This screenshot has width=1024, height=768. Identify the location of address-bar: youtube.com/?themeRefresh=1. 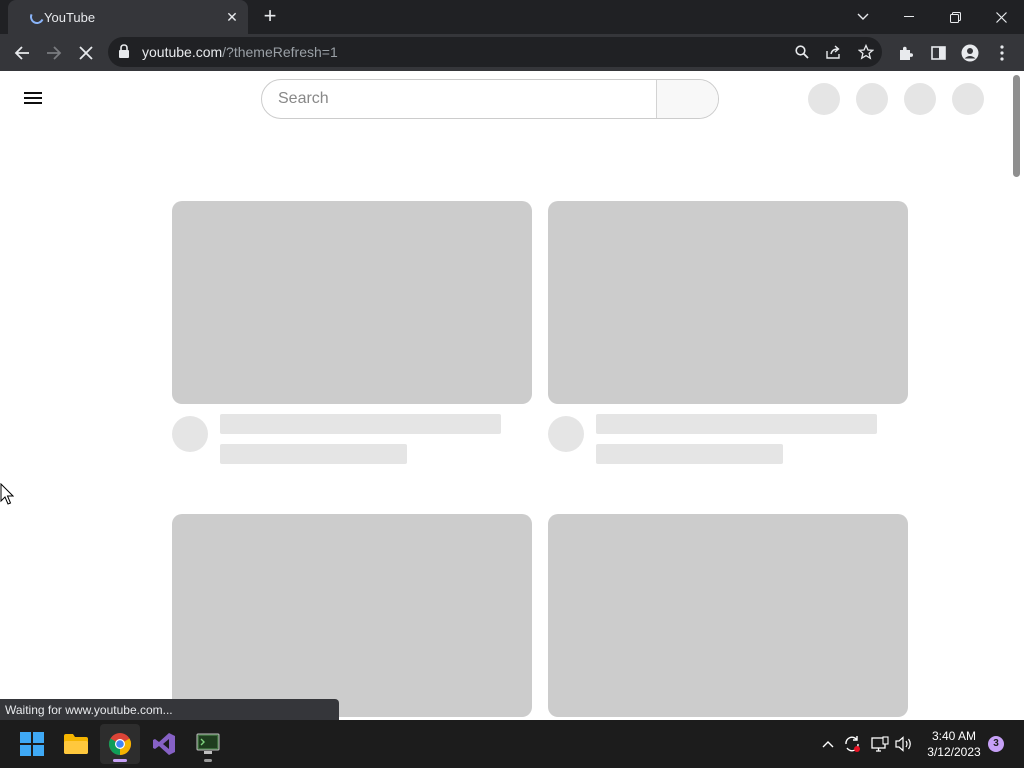
(495, 52).